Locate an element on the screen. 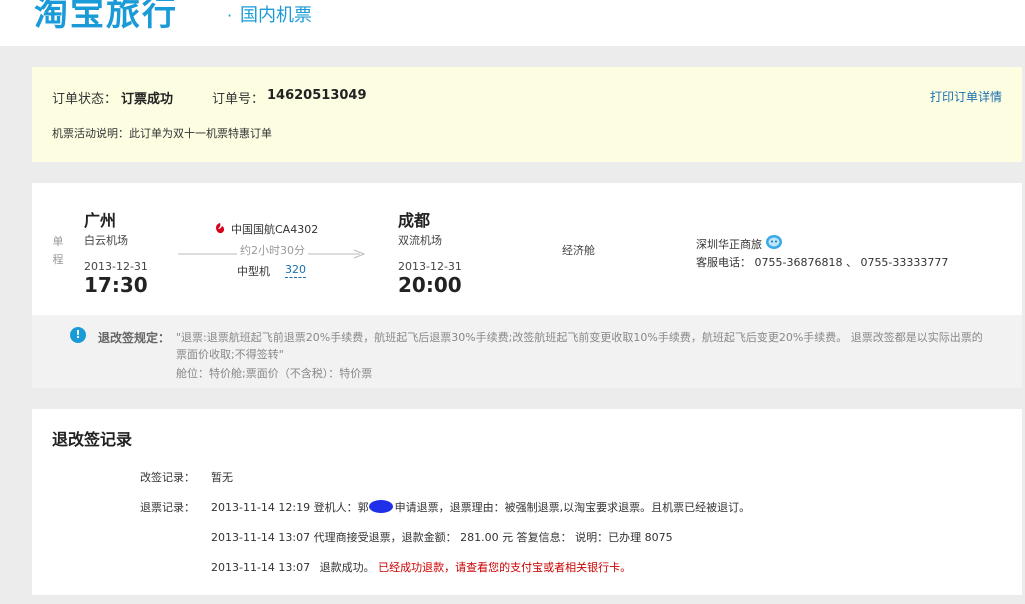 This screenshot has width=1025, height=604. record-time: 2013-11-14 12:19 is located at coordinates (261, 507).